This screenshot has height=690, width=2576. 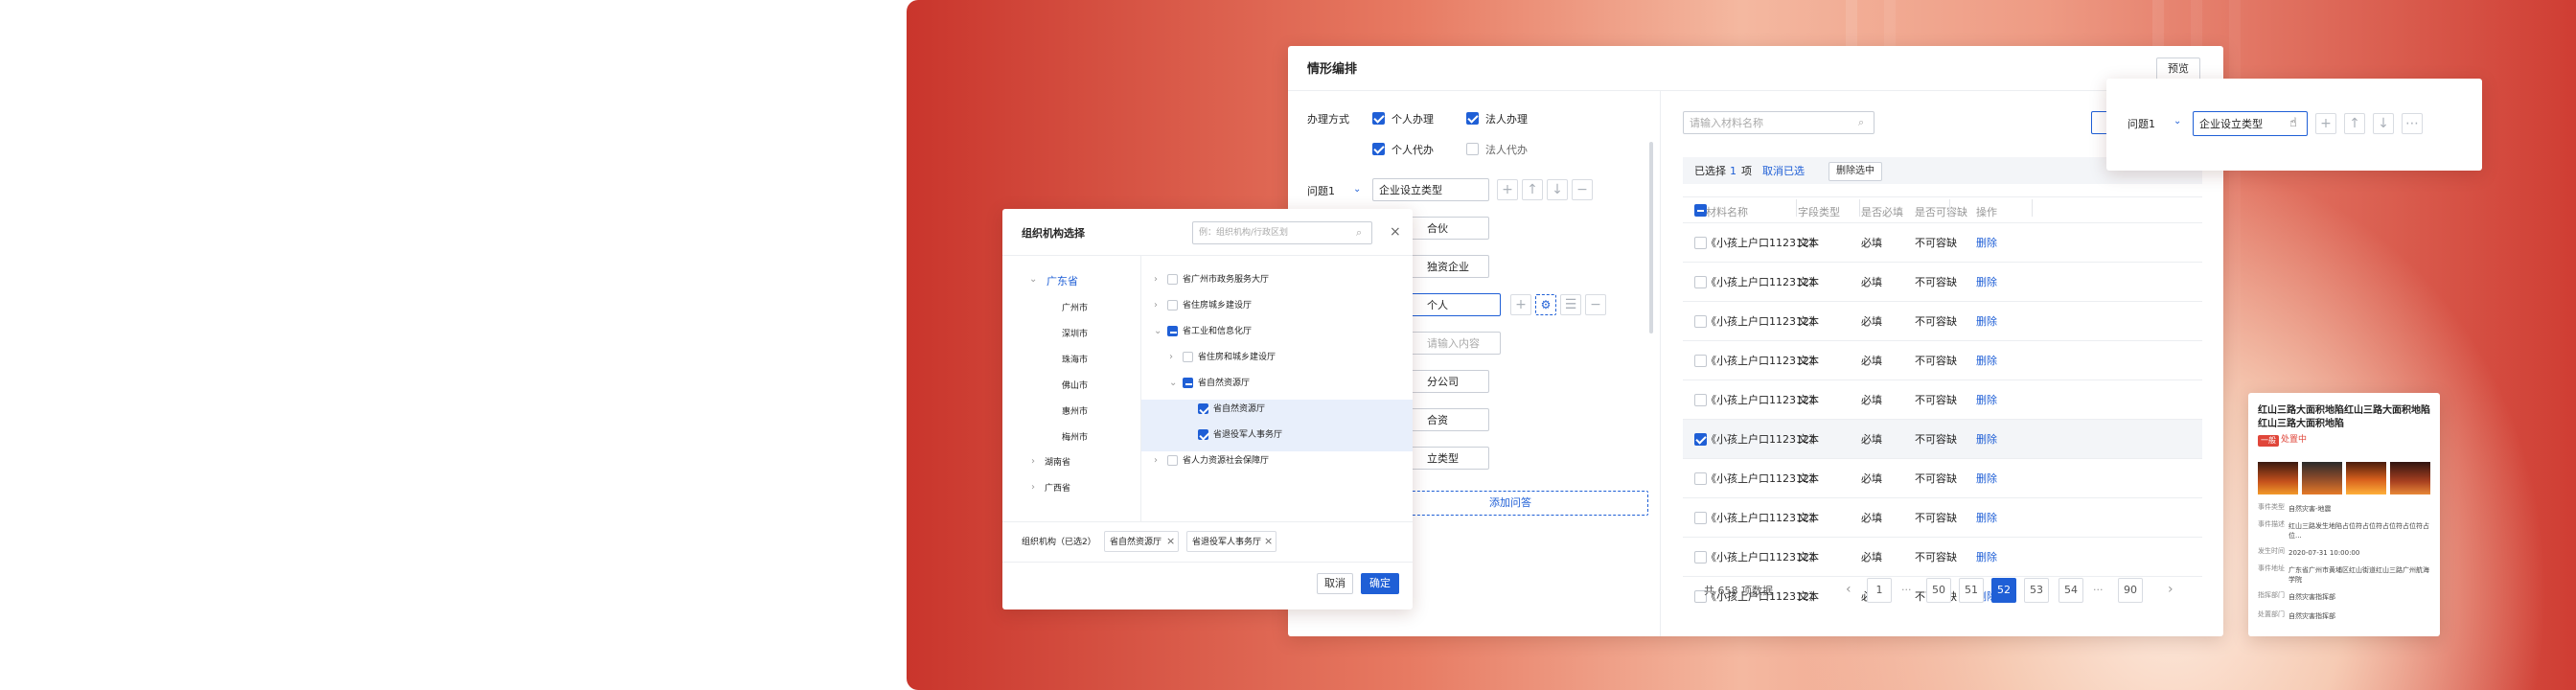 What do you see at coordinates (1941, 212) in the screenshot?
I see `column-header: 是否可容缺` at bounding box center [1941, 212].